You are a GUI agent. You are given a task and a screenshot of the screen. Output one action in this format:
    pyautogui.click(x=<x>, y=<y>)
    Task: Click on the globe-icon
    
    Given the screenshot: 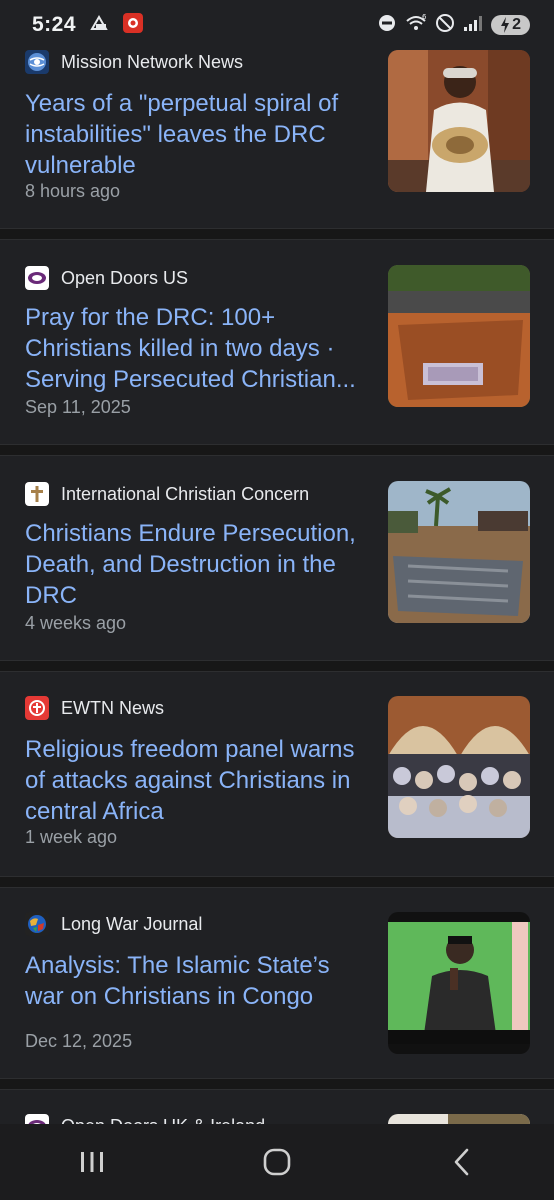 What is the action you would take?
    pyautogui.click(x=37, y=62)
    